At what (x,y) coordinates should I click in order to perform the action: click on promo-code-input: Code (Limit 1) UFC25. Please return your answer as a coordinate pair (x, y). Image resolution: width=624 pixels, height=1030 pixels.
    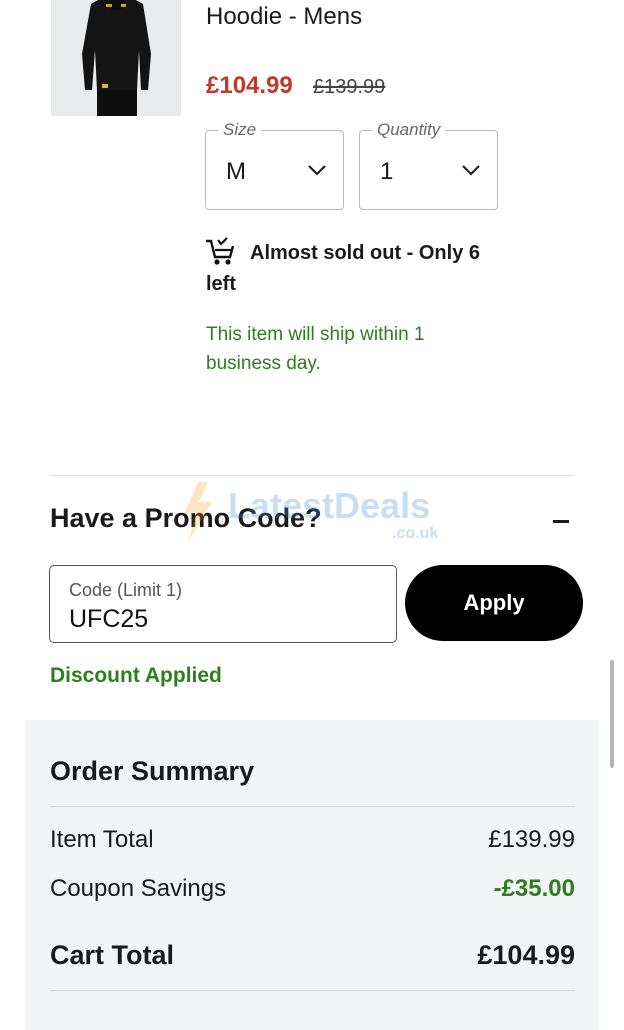
    Looking at the image, I should click on (223, 604).